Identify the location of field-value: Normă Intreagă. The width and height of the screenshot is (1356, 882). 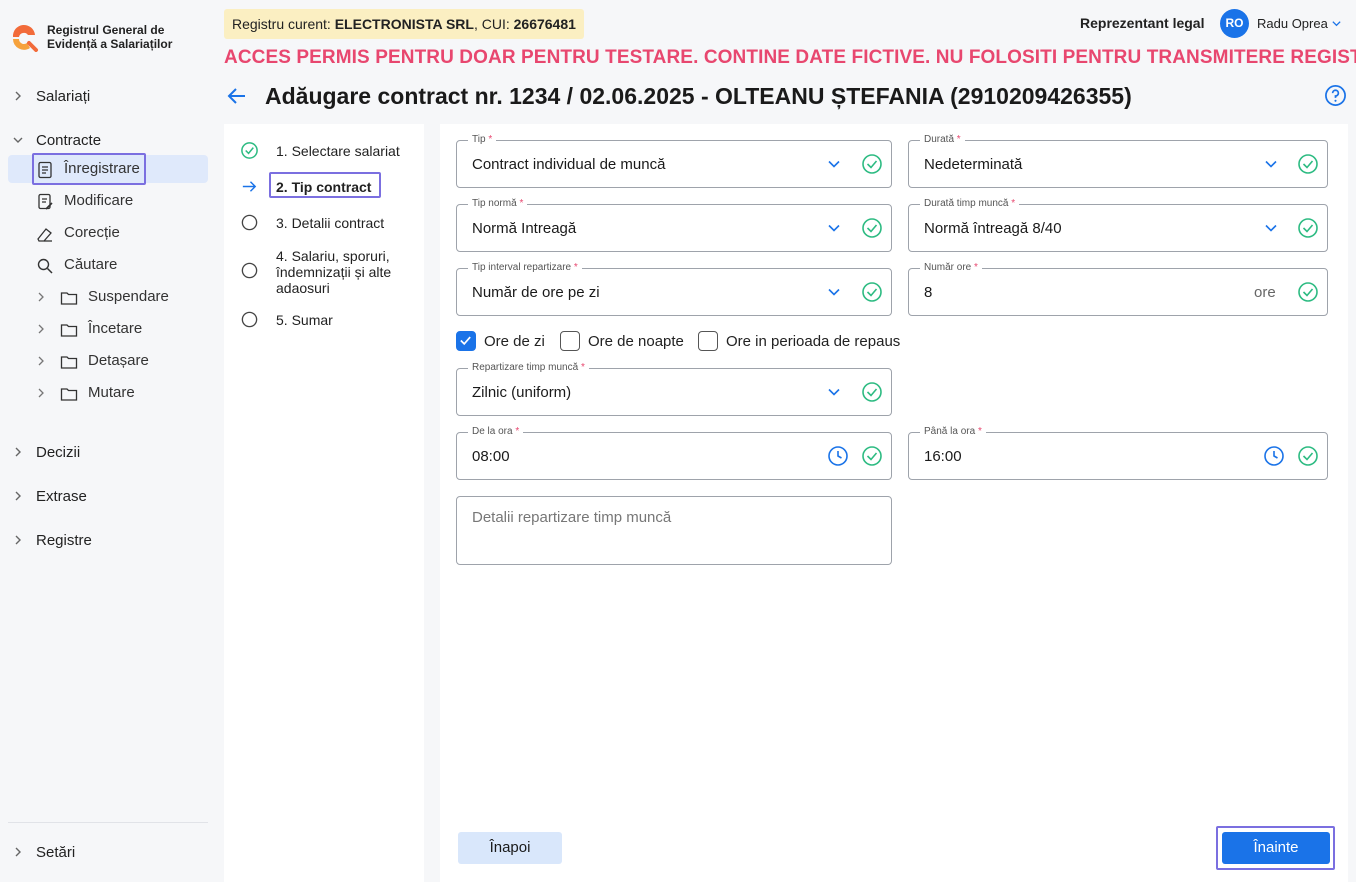
(524, 228).